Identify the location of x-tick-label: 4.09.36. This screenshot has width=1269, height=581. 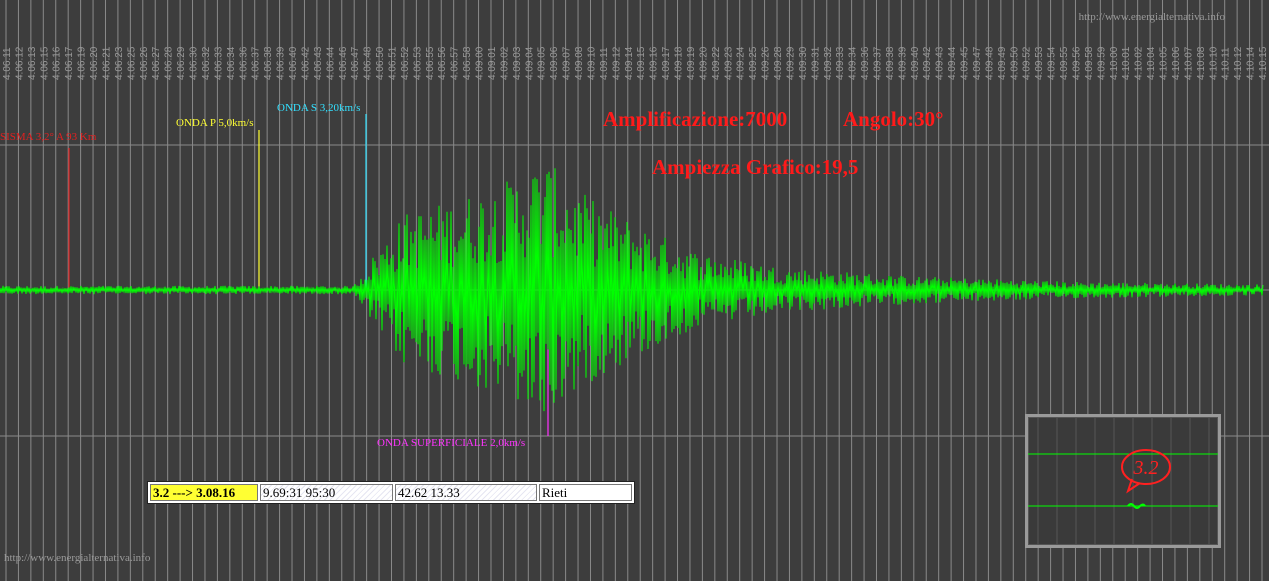
(865, 63).